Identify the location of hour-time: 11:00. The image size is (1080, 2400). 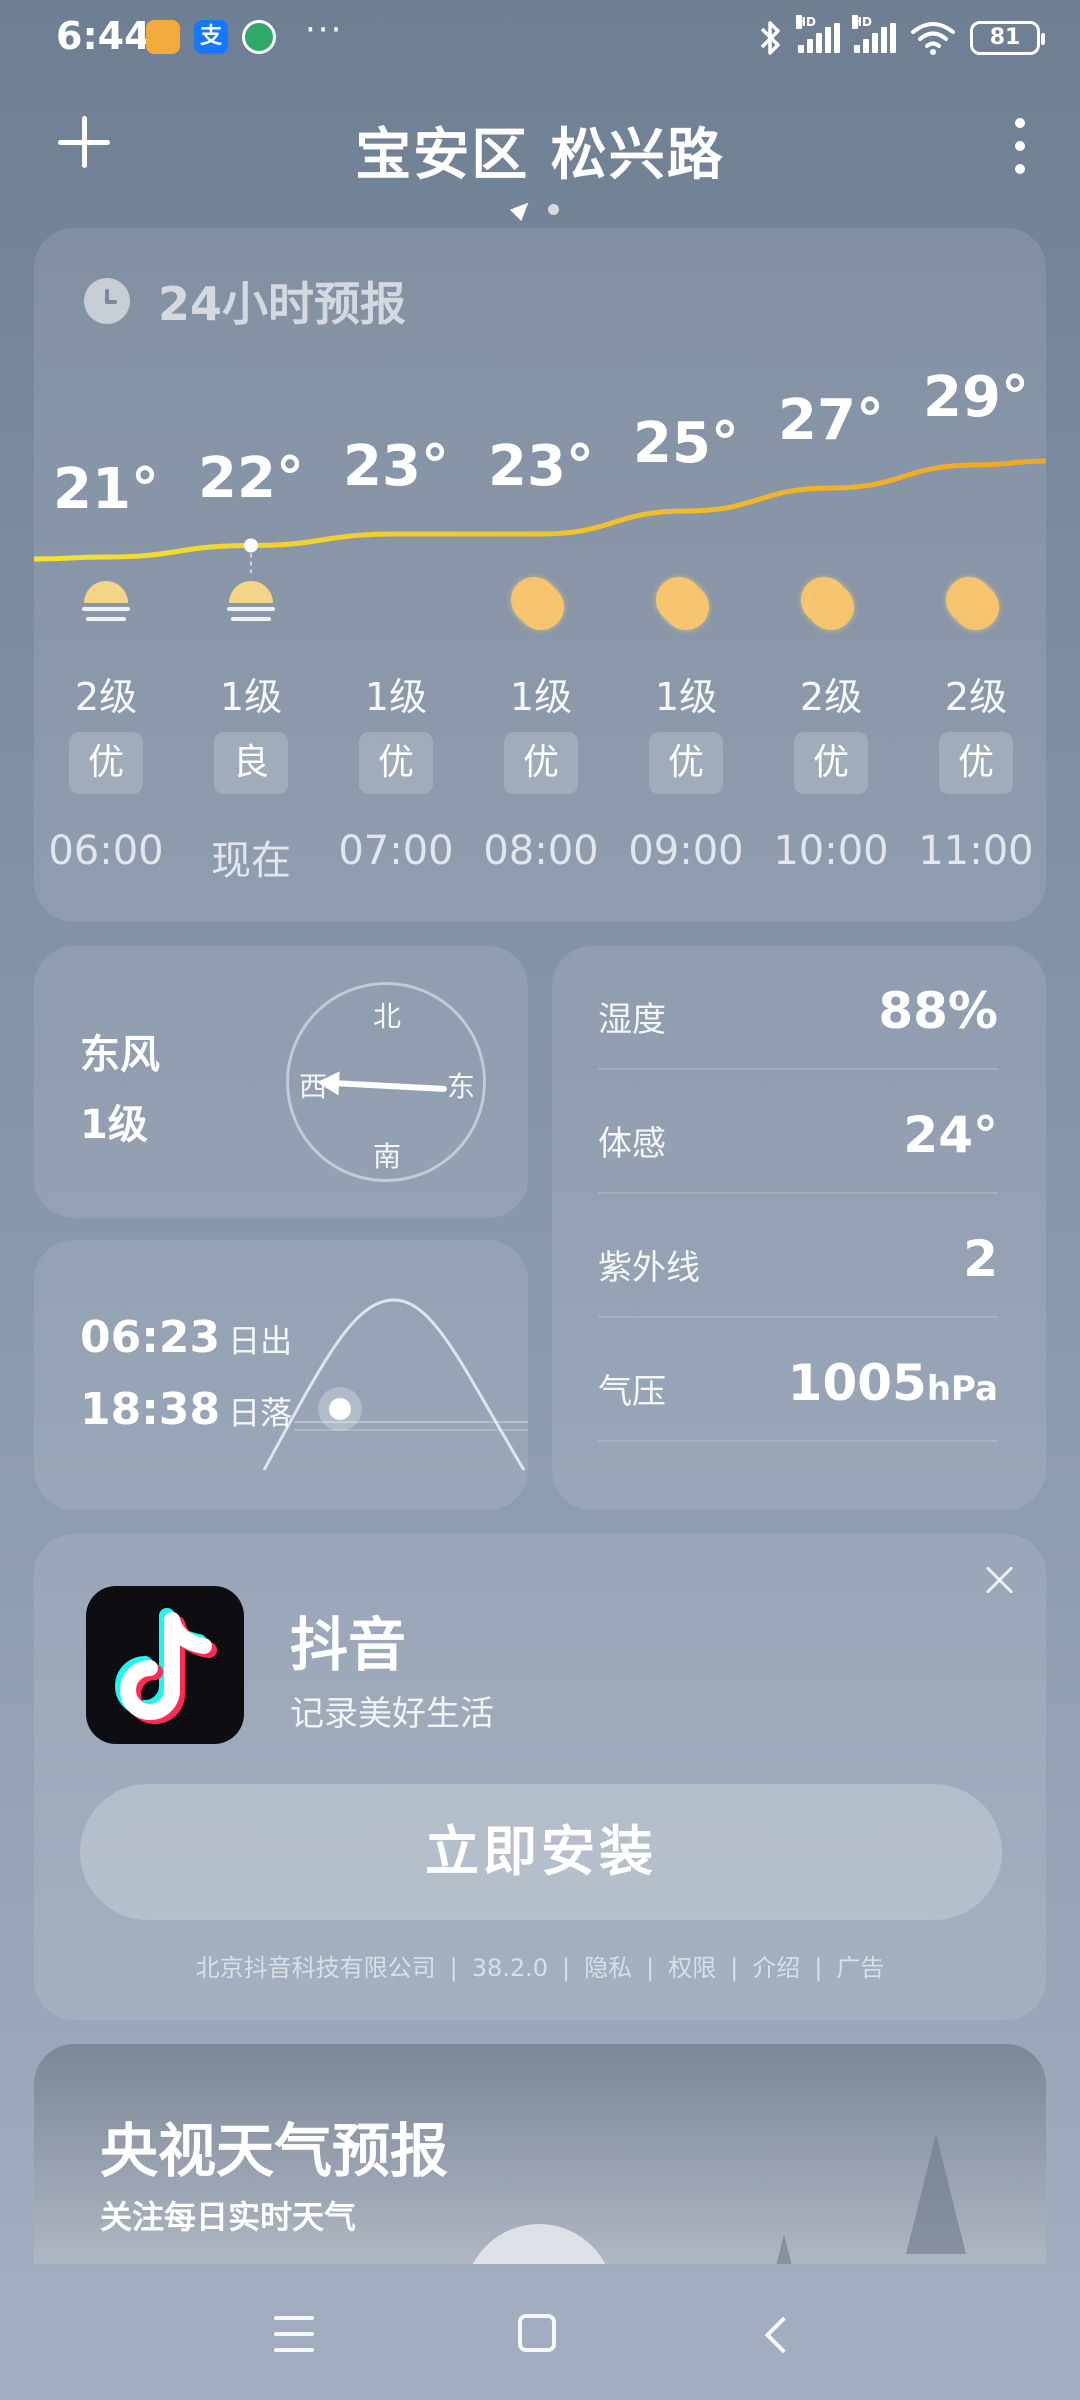
(976, 851).